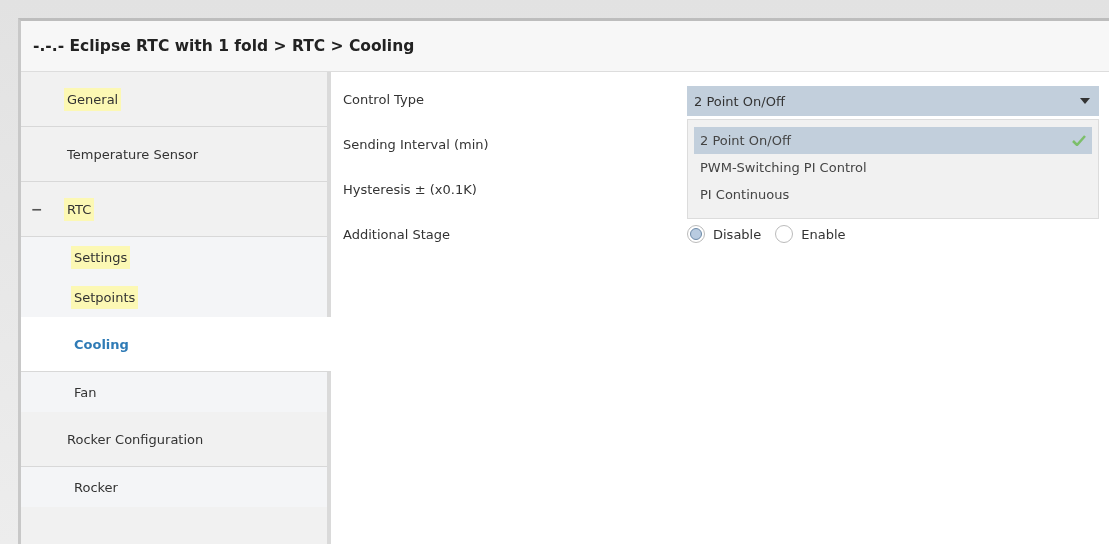 This screenshot has width=1109, height=544. What do you see at coordinates (37, 209) in the screenshot?
I see `collapse-icon: −` at bounding box center [37, 209].